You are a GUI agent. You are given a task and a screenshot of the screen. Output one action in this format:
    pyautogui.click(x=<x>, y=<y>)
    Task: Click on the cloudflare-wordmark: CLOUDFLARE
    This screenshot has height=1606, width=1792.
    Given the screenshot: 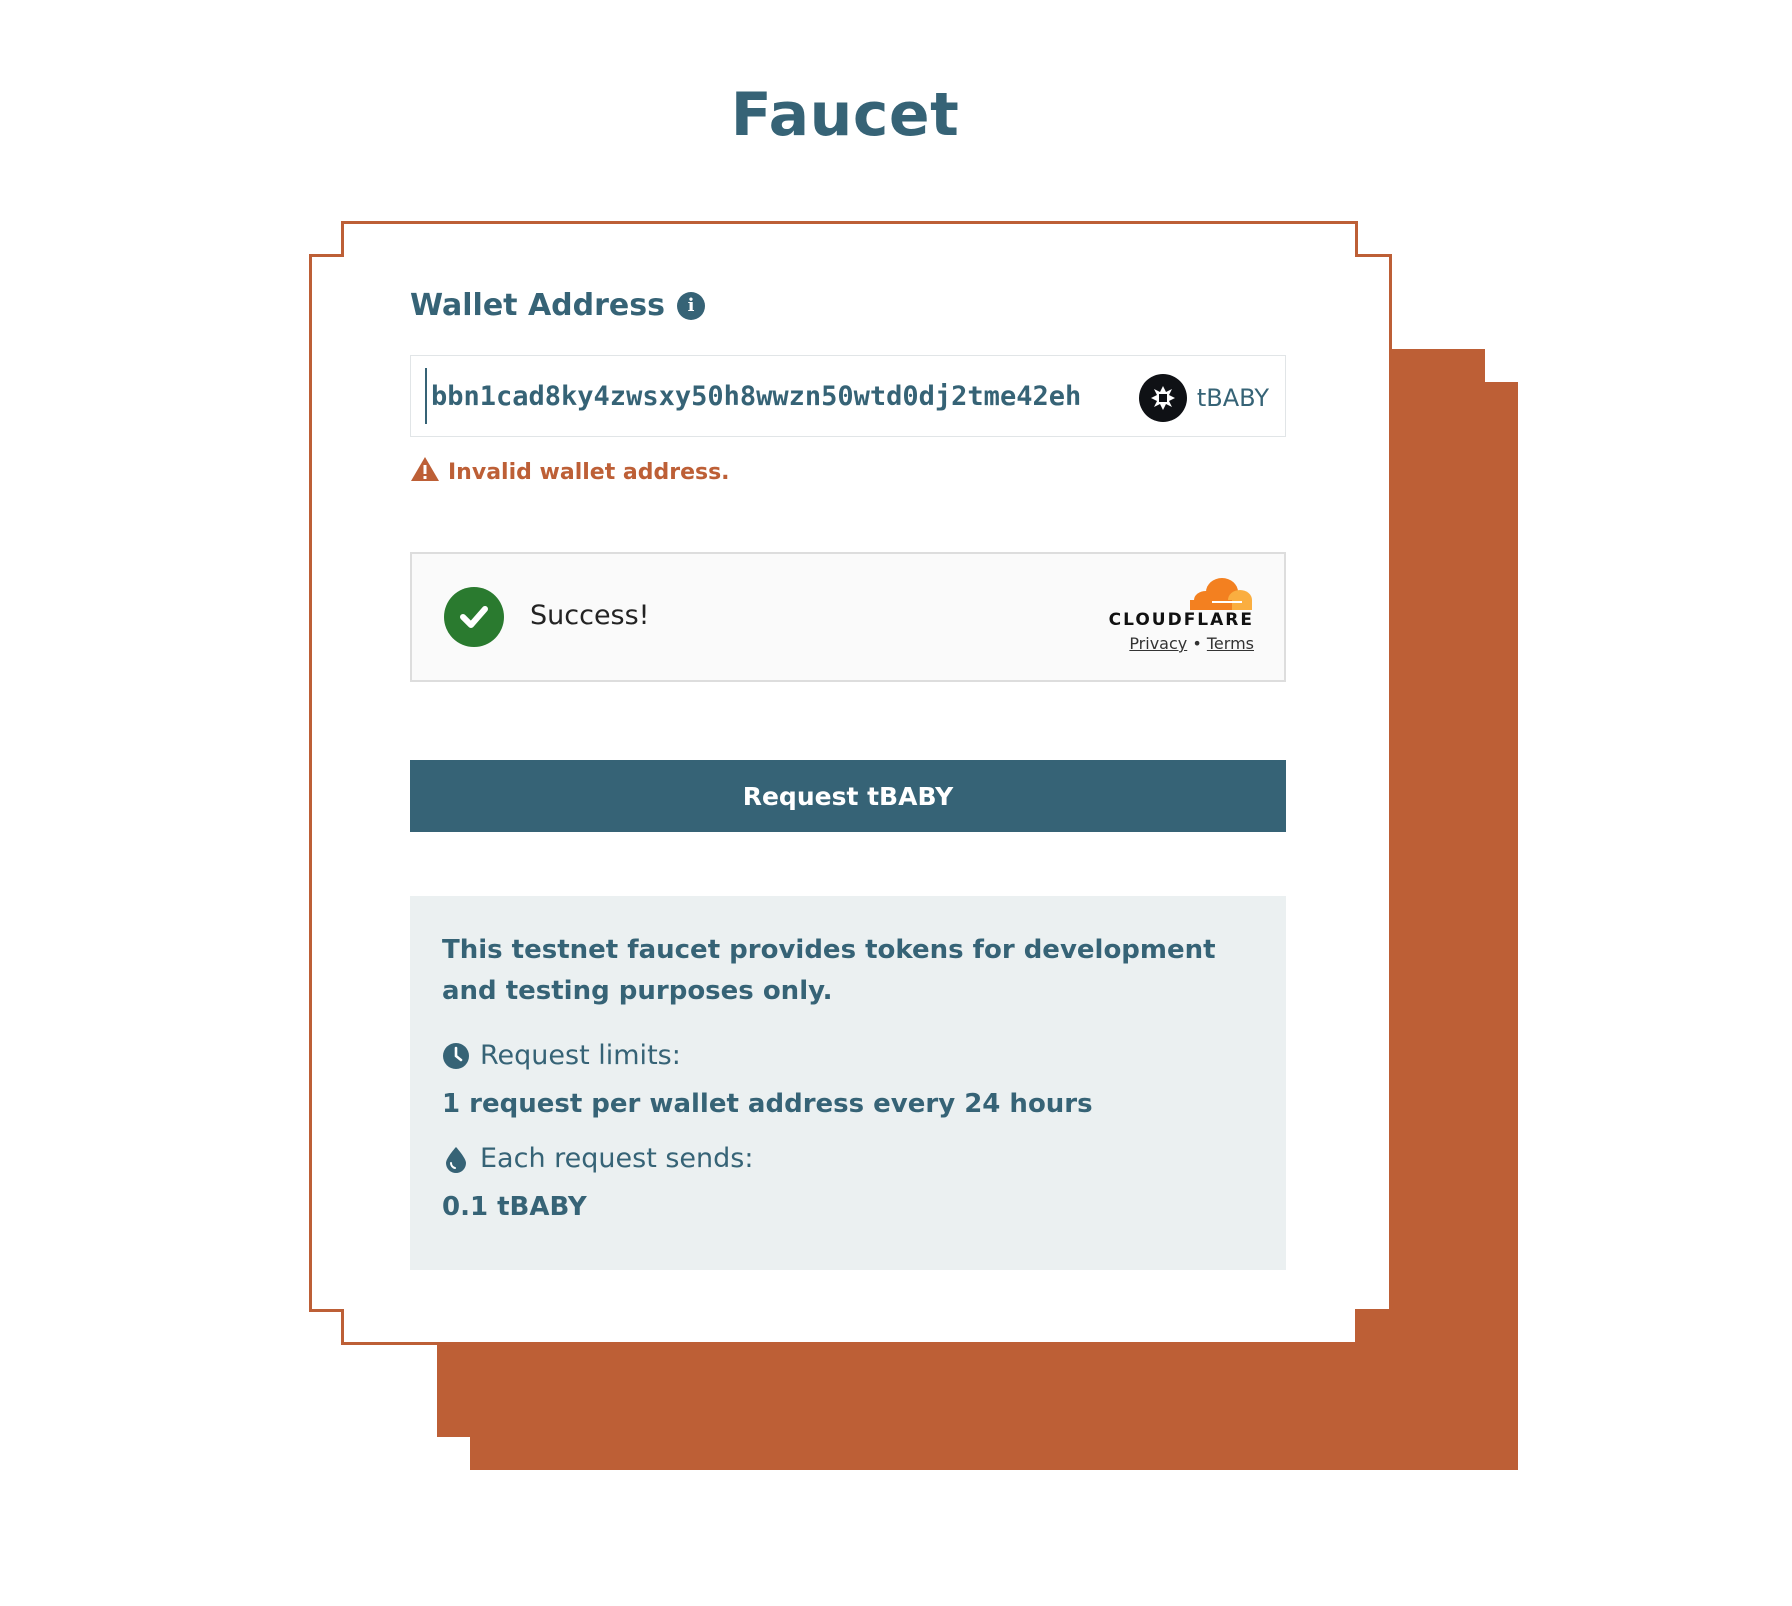 What is the action you would take?
    pyautogui.click(x=1181, y=620)
    